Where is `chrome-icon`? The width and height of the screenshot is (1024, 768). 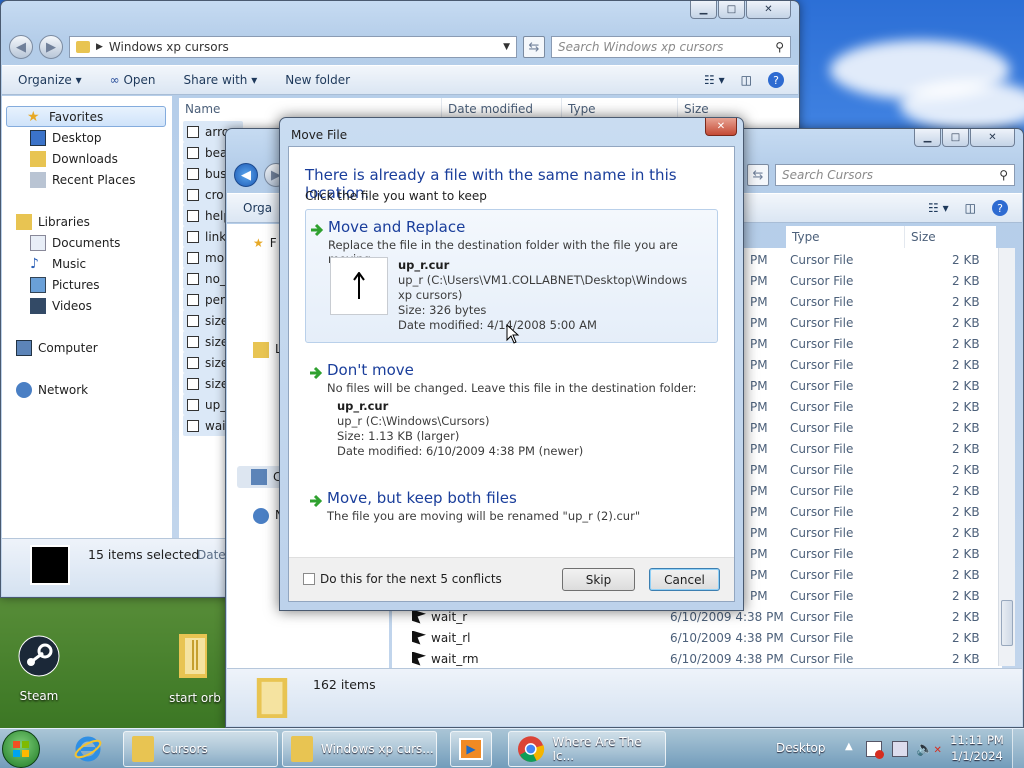 chrome-icon is located at coordinates (531, 749).